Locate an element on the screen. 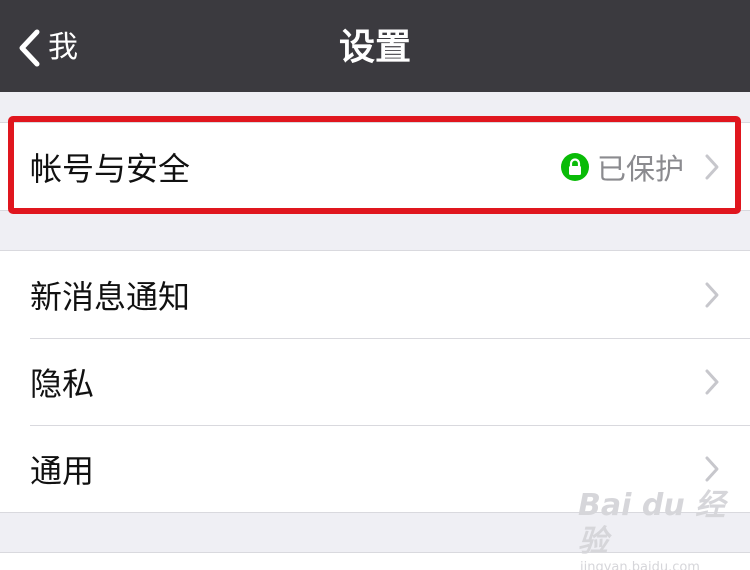  settings-item-label: 隐私 is located at coordinates (62, 383).